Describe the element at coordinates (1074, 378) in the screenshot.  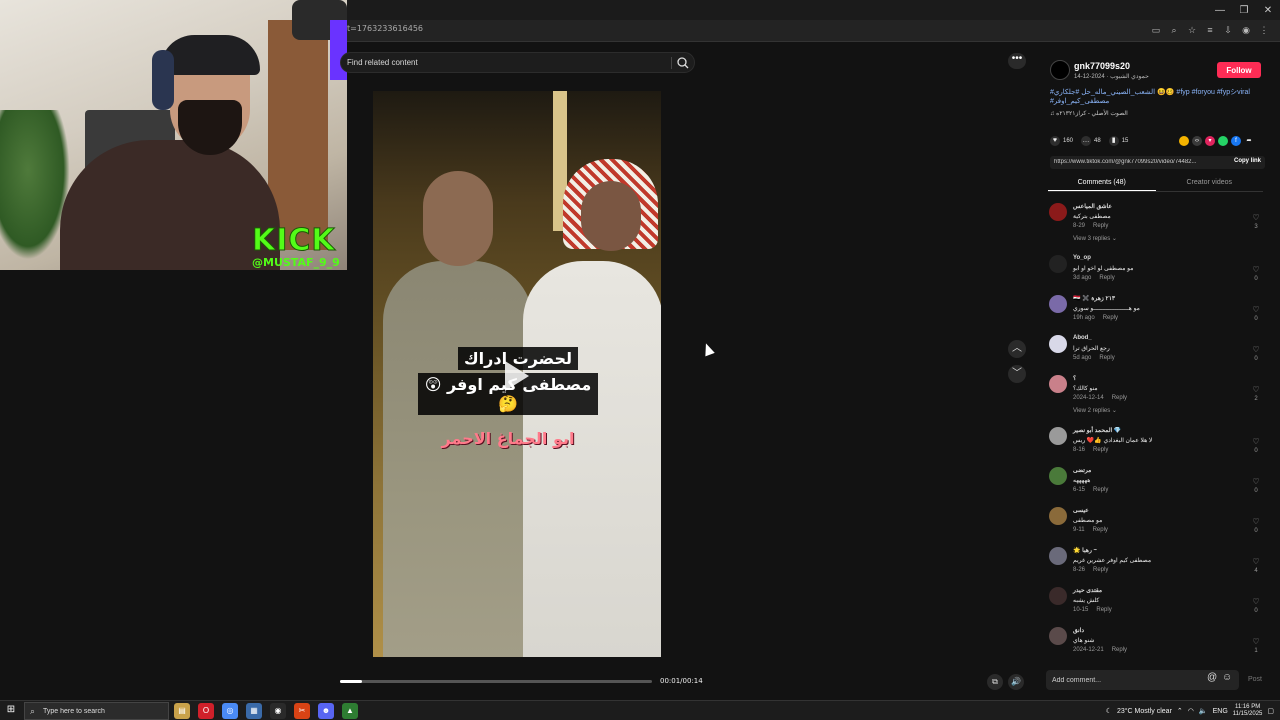
I see `comment-username: ؟` at that location.